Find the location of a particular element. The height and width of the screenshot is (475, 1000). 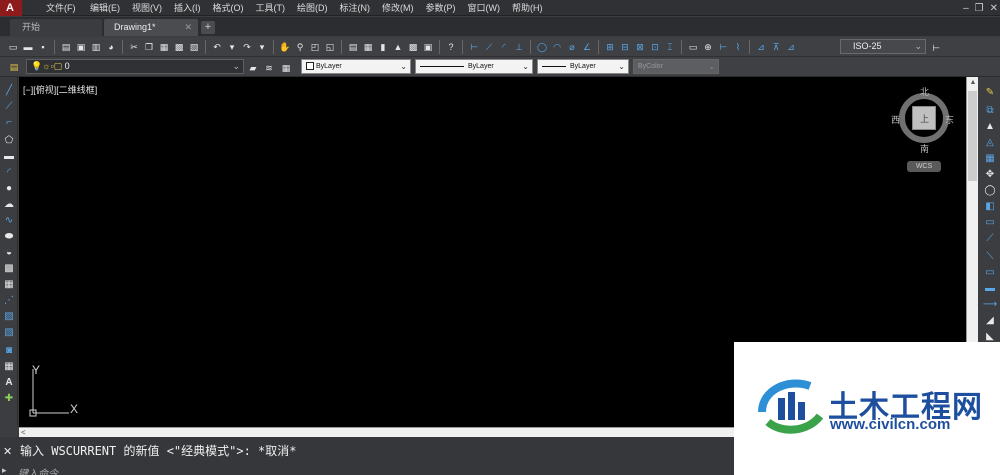

print-preview-icon: ▣ is located at coordinates (81, 47).